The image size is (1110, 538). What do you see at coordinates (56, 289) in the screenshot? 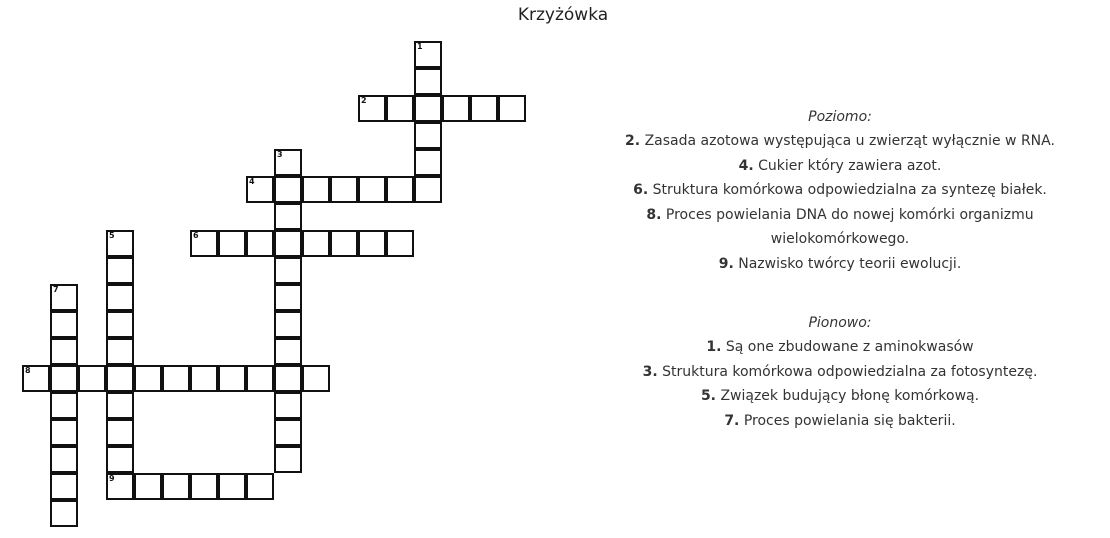
I see `cell-number: 7` at bounding box center [56, 289].